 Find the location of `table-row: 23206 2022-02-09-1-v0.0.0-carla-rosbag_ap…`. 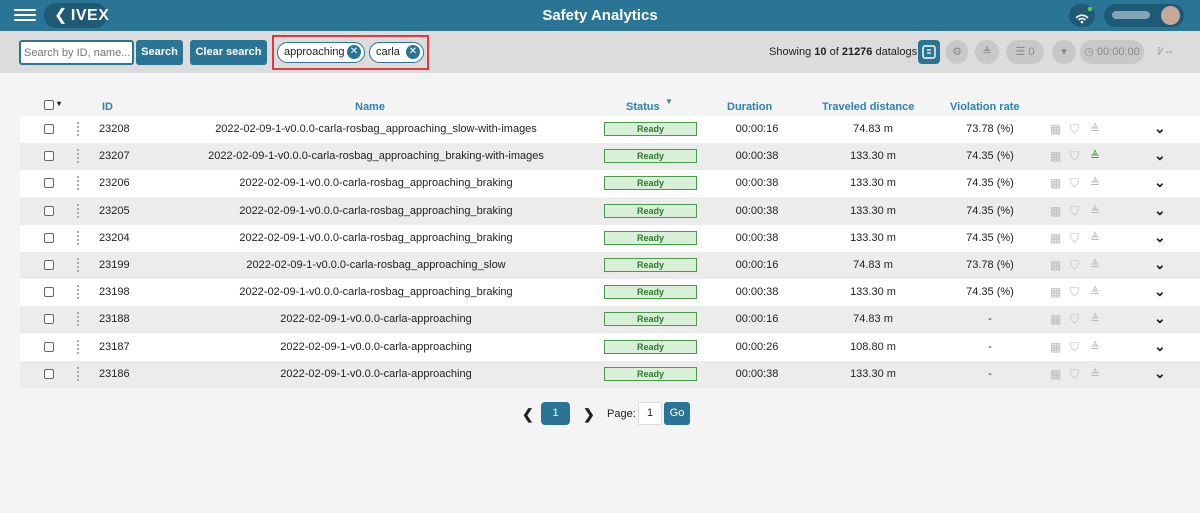

table-row: 23206 2022-02-09-1-v0.0.0-carla-rosbag_ap… is located at coordinates (610, 184).